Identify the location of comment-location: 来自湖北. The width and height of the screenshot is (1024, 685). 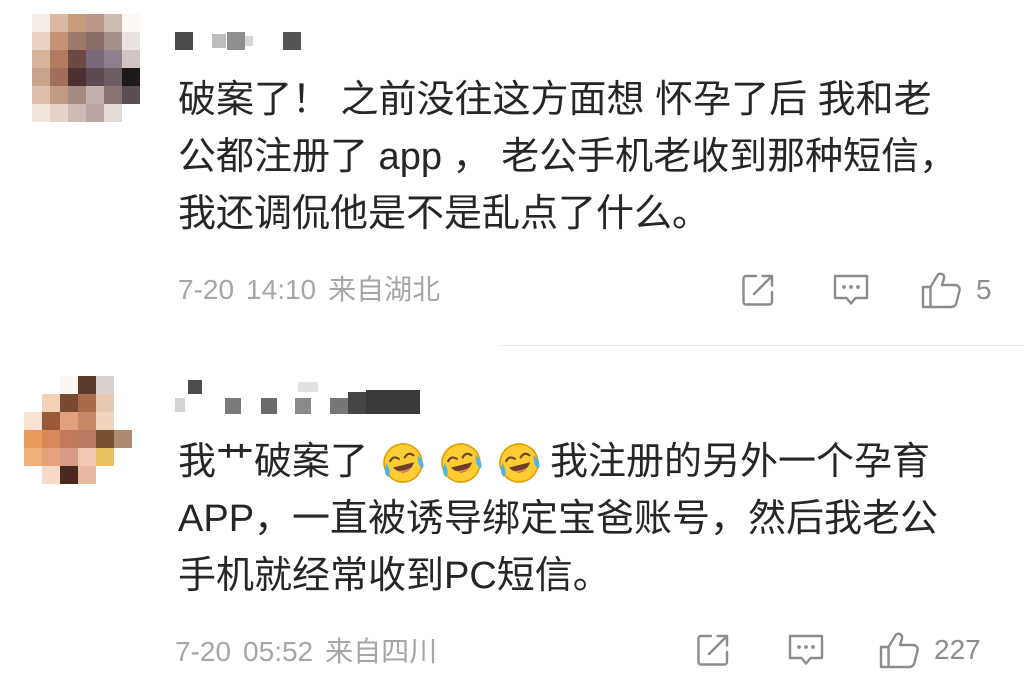
(384, 289).